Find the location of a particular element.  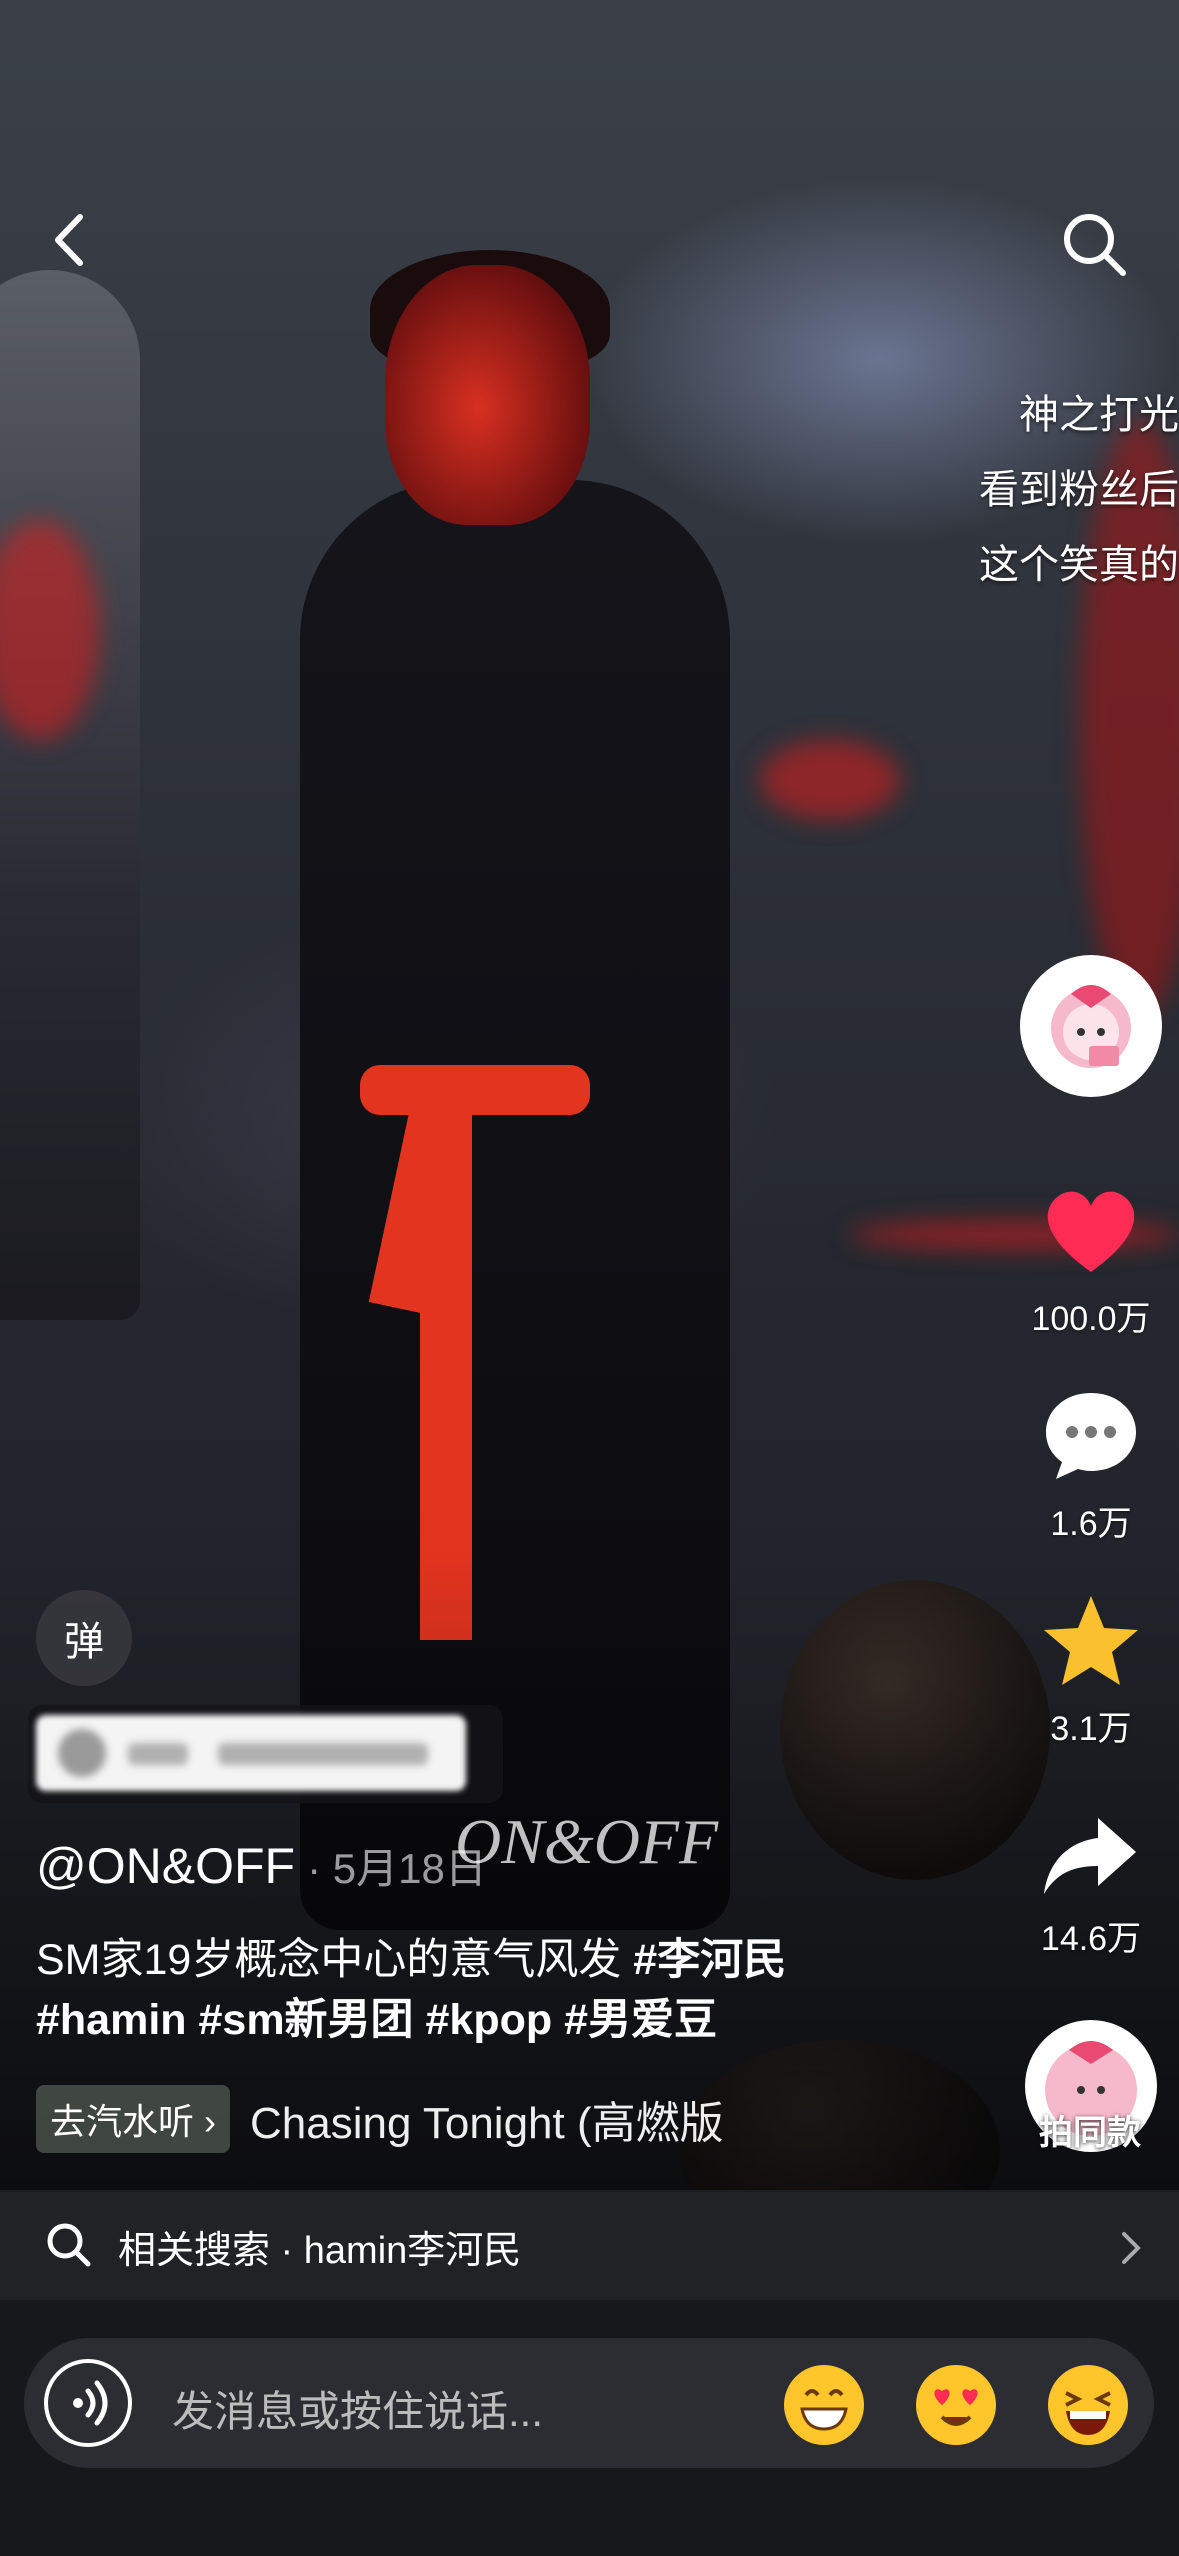

author-name: @ON&OFF is located at coordinates (165, 1866).